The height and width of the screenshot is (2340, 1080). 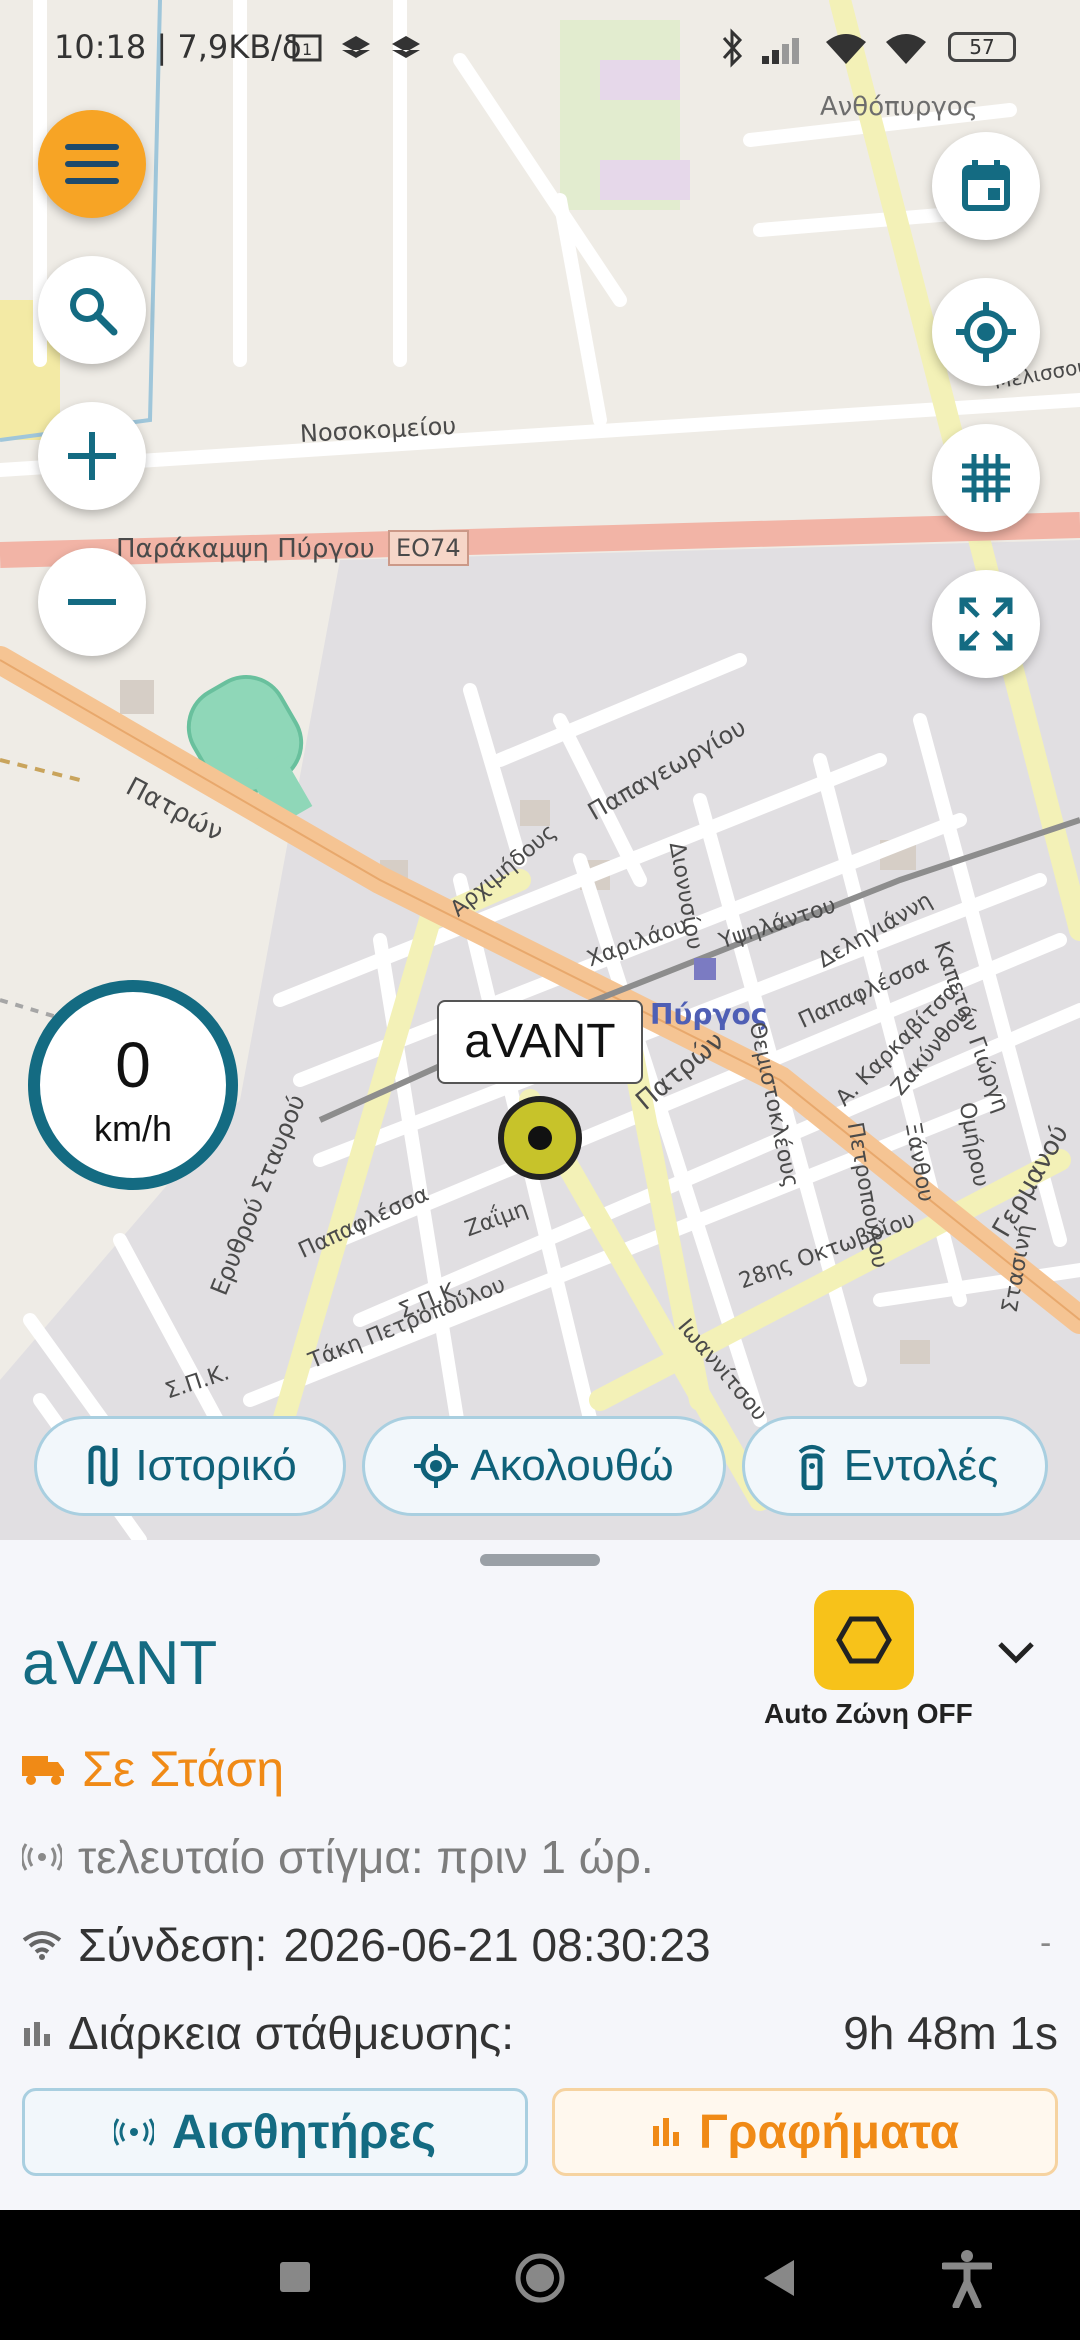 What do you see at coordinates (183, 1769) in the screenshot?
I see `vehicle-status: Σε Στάση` at bounding box center [183, 1769].